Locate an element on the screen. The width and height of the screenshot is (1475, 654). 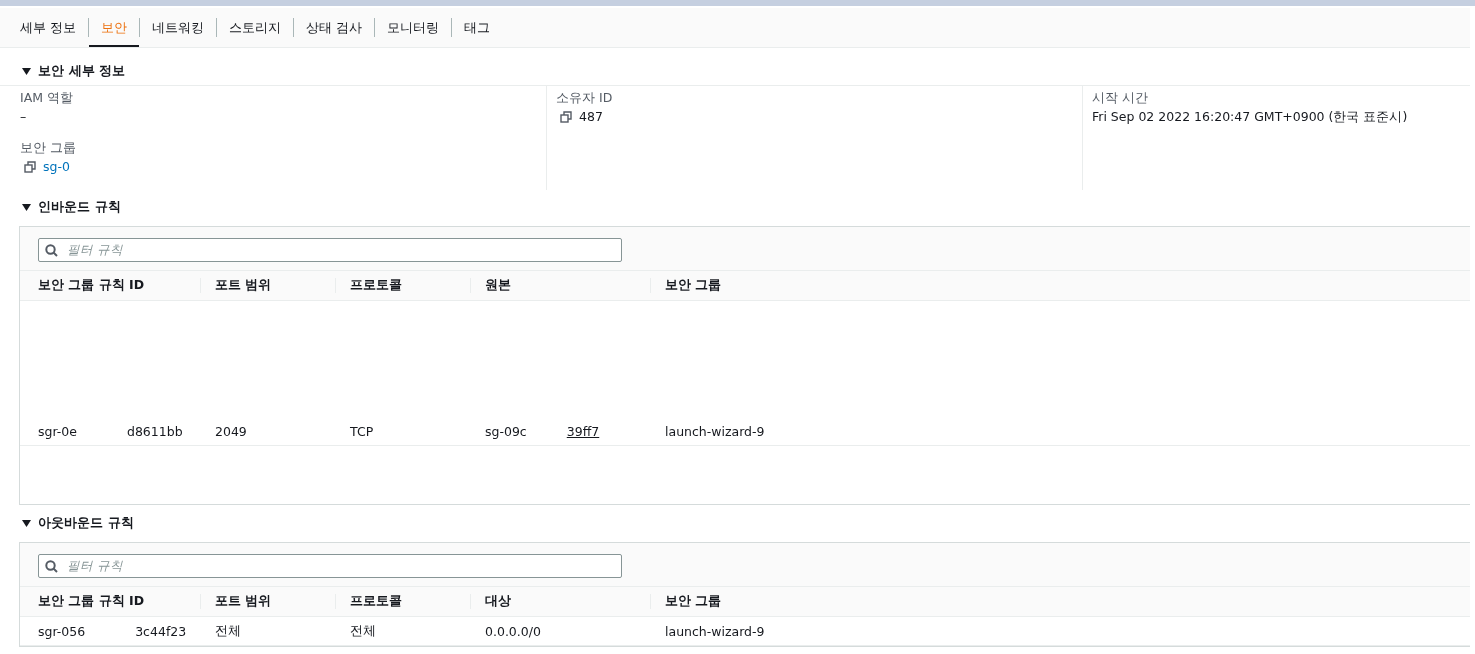
table-link: 39ff7 is located at coordinates (583, 431).